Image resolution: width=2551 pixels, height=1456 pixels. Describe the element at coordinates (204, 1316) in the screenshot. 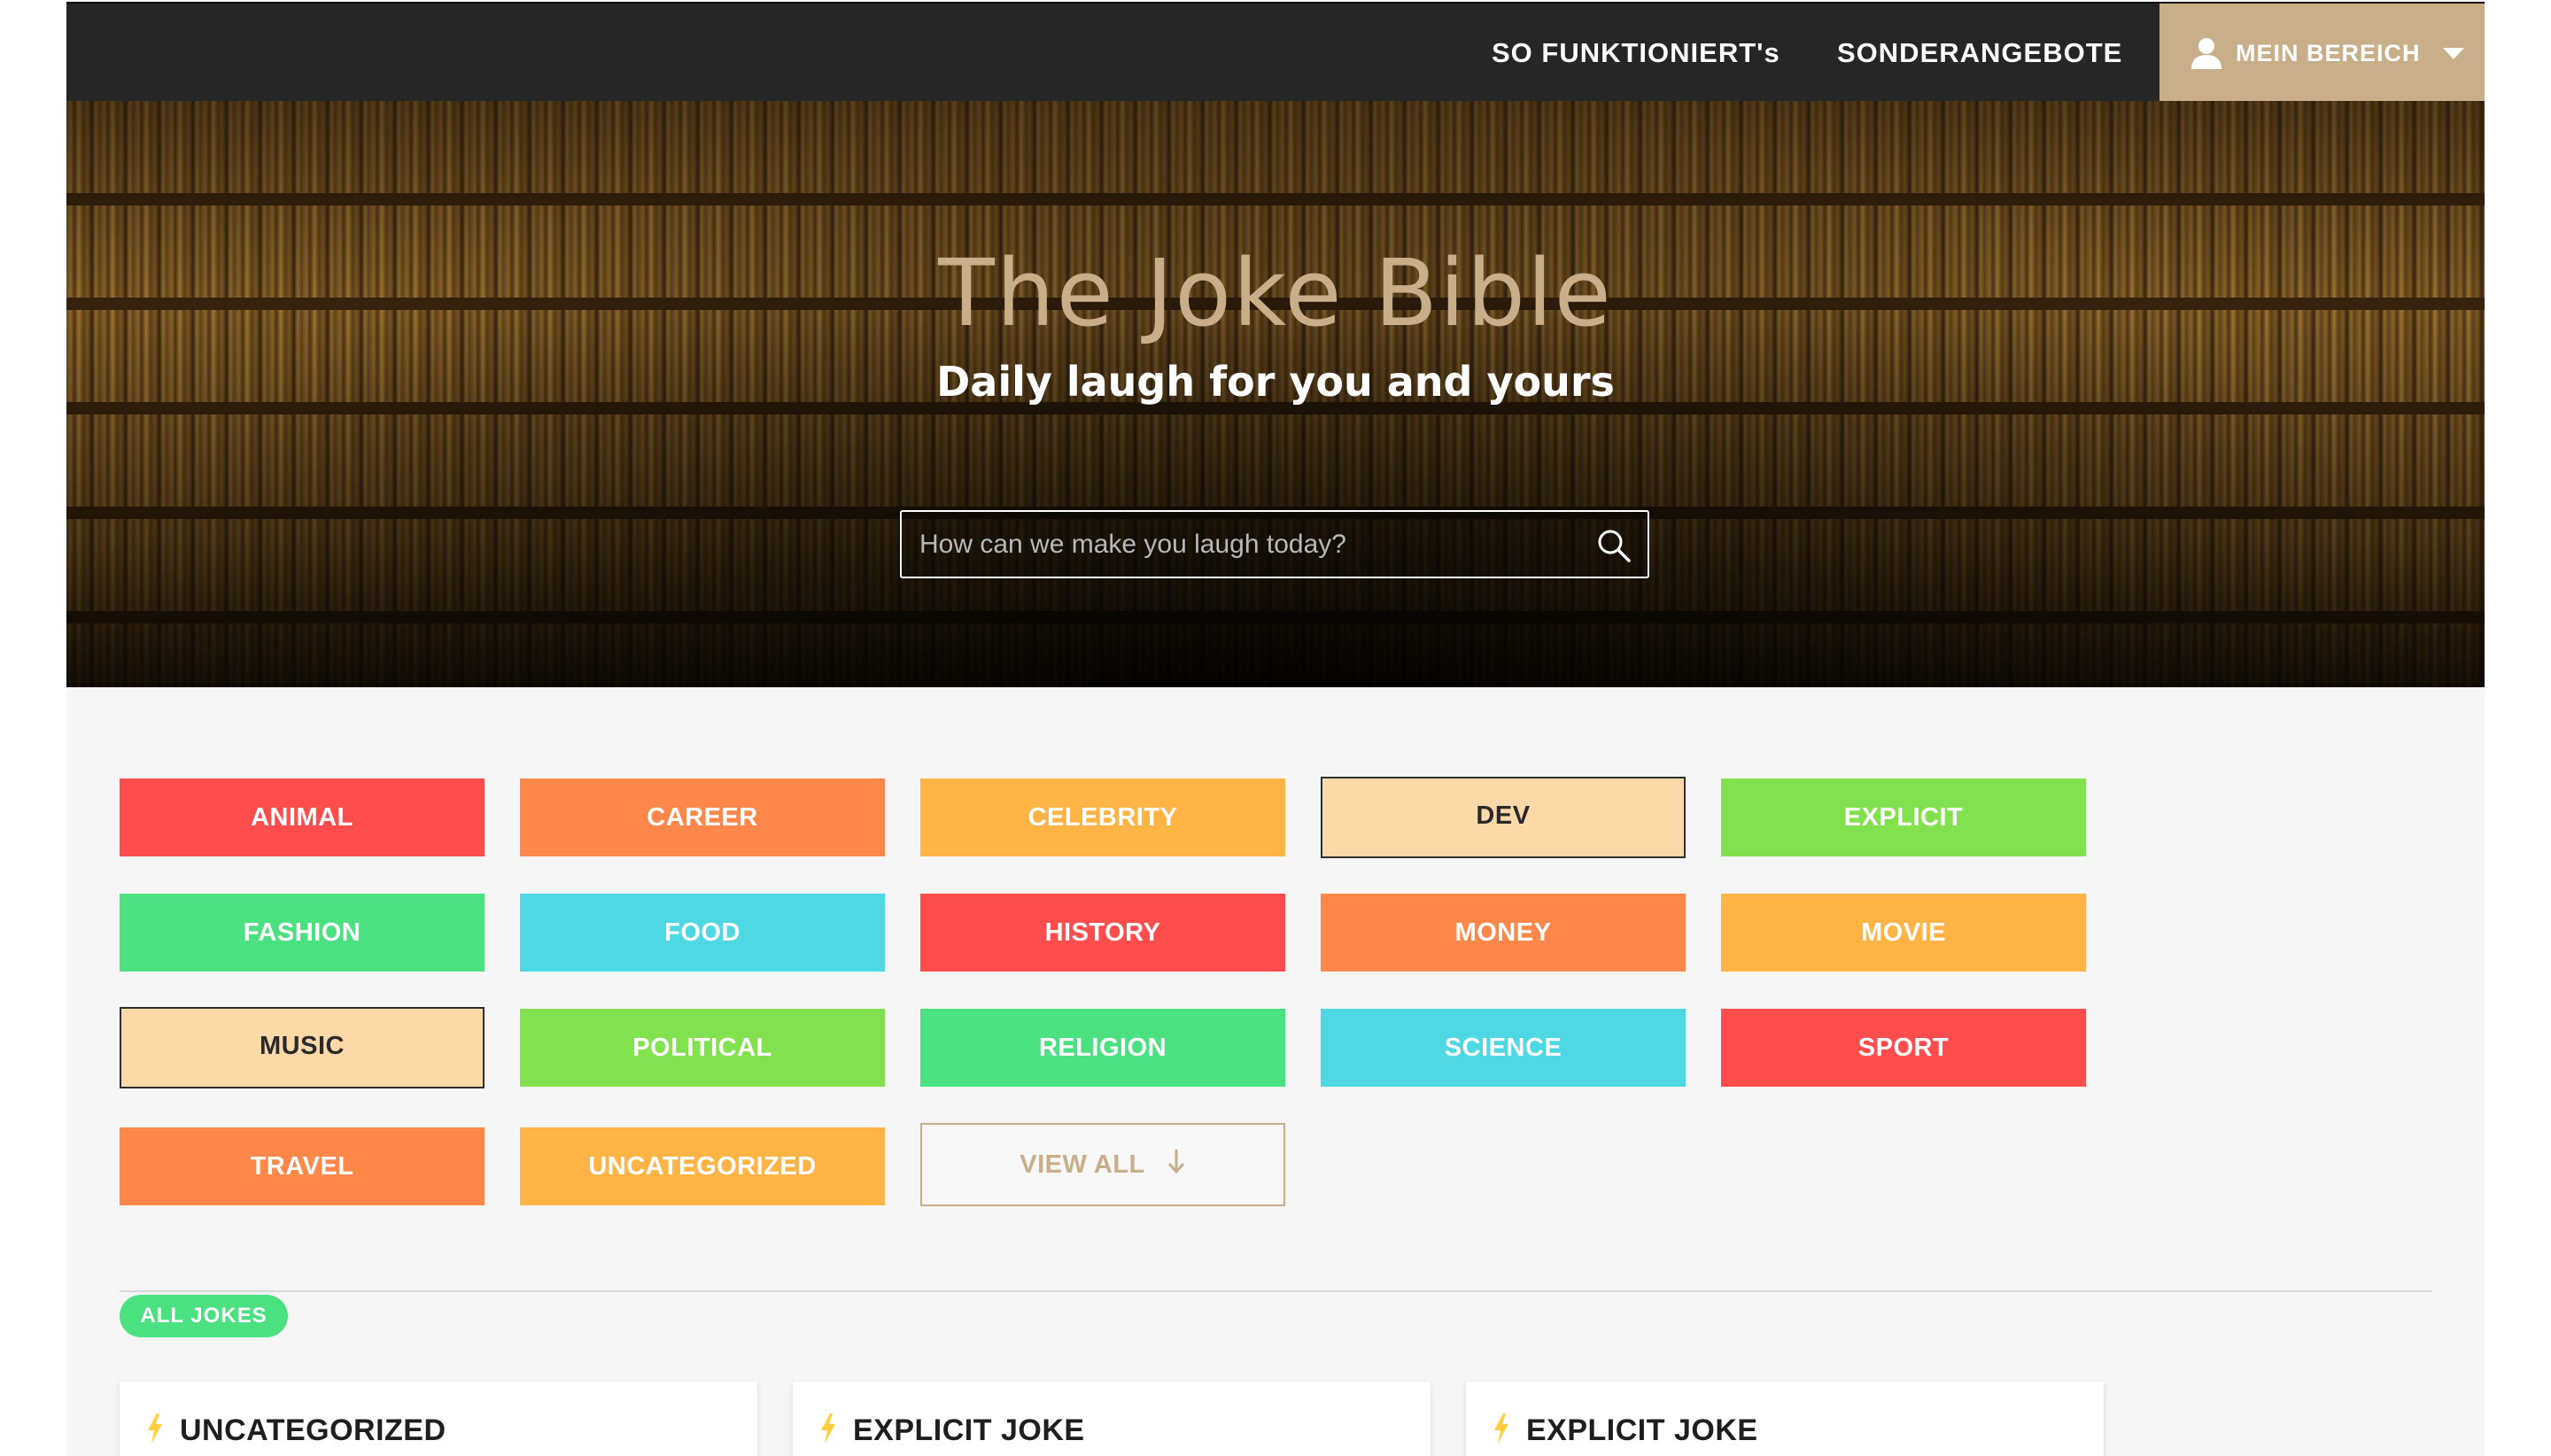

I see `all-jokes-badge: ALL JOKES` at that location.